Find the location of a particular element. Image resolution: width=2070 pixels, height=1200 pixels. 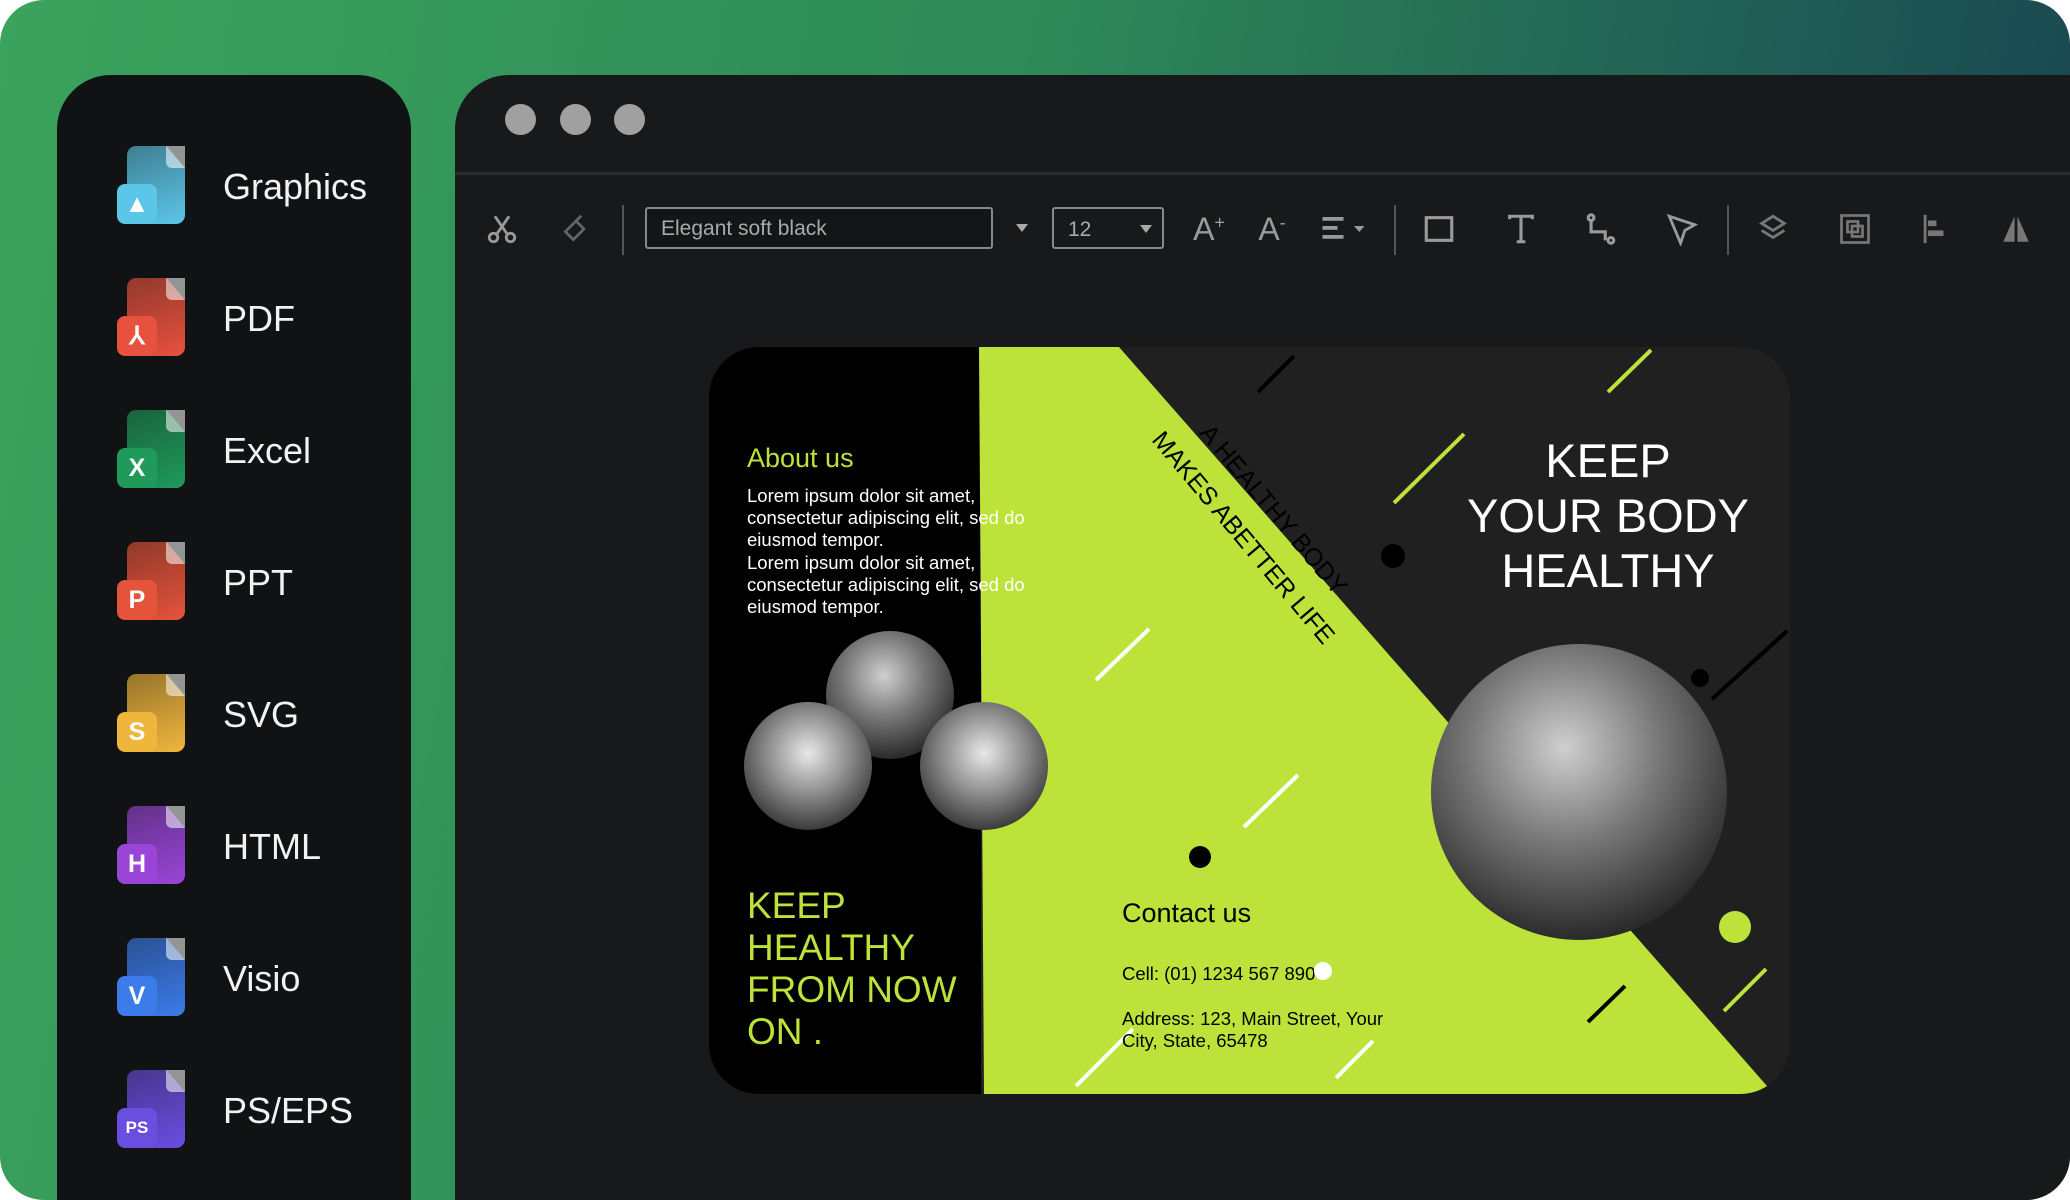

group-button is located at coordinates (1855, 229).